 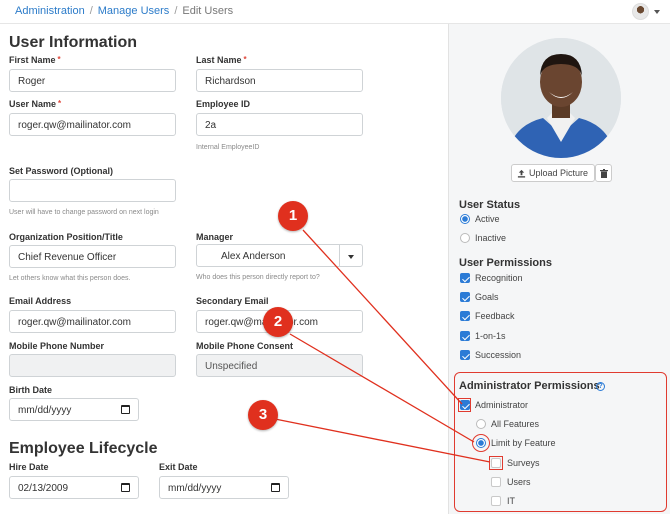 I want to click on admin-permissions-title: Administrator Permissions, so click(x=529, y=386).